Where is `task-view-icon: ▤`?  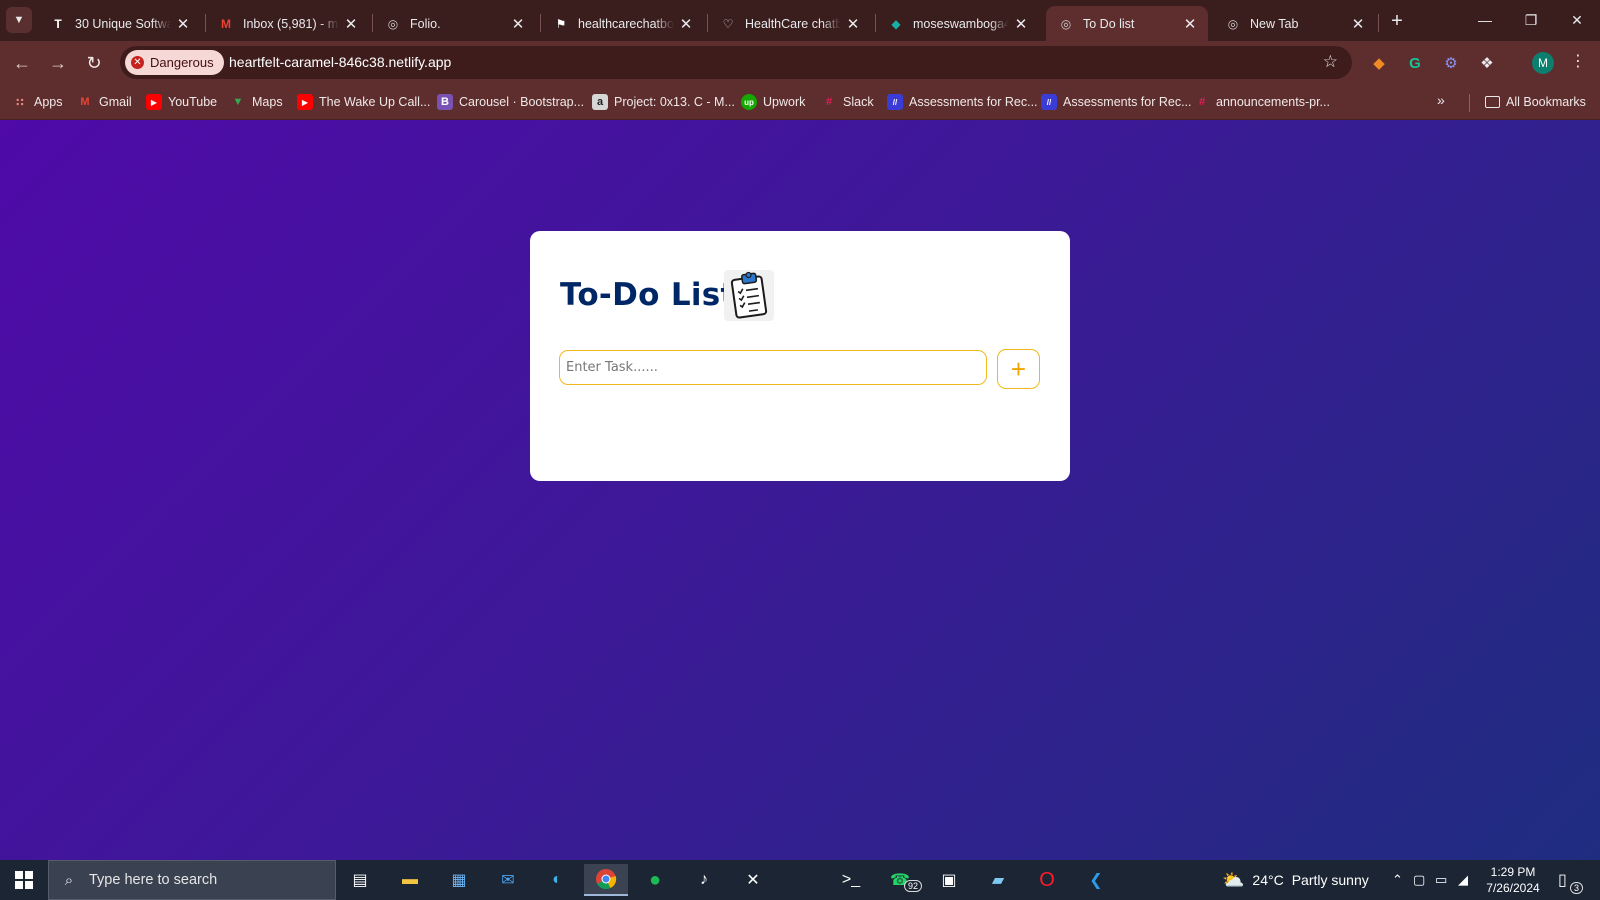
task-view-icon: ▤ is located at coordinates (360, 880).